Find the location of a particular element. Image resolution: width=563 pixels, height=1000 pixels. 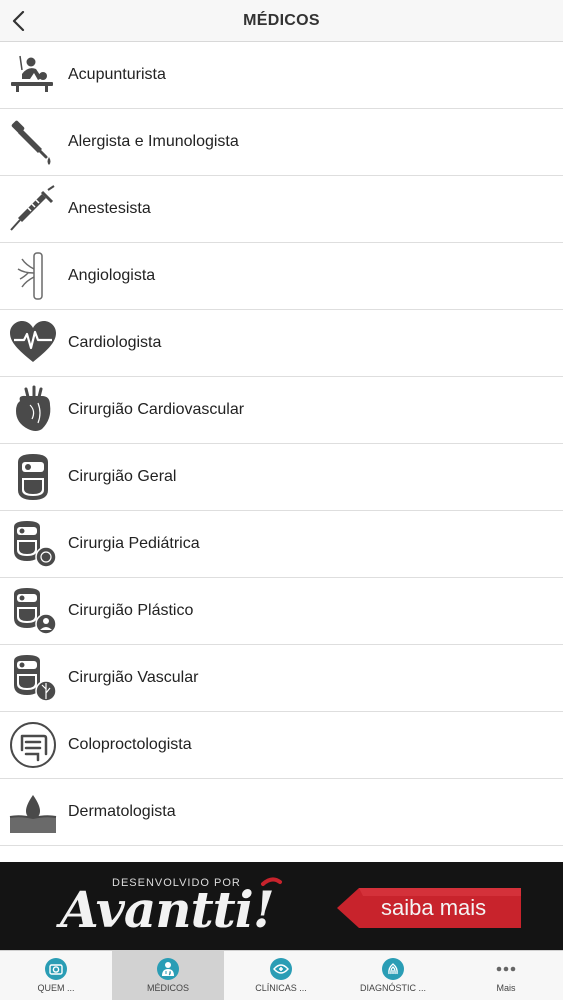

list-item-label: Dermatologista is located at coordinates (122, 811).